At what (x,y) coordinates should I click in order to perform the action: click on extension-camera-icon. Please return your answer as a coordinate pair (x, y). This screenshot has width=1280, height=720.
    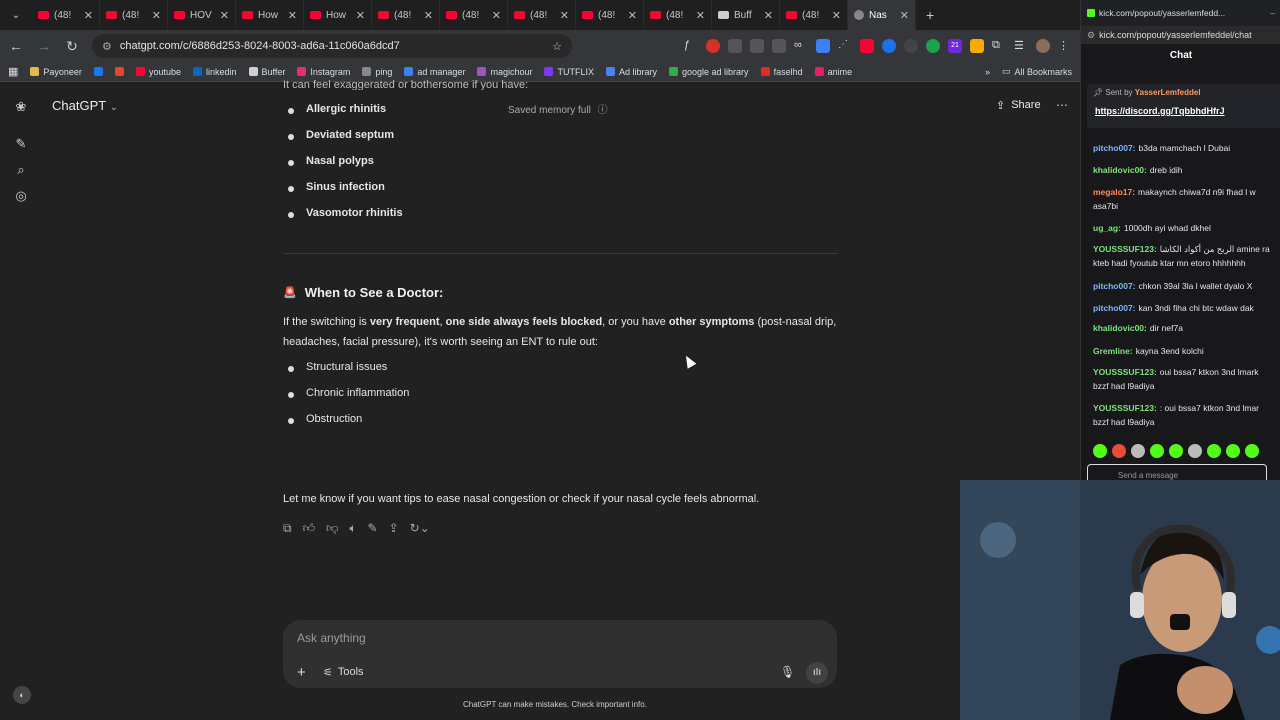
    Looking at the image, I should click on (757, 46).